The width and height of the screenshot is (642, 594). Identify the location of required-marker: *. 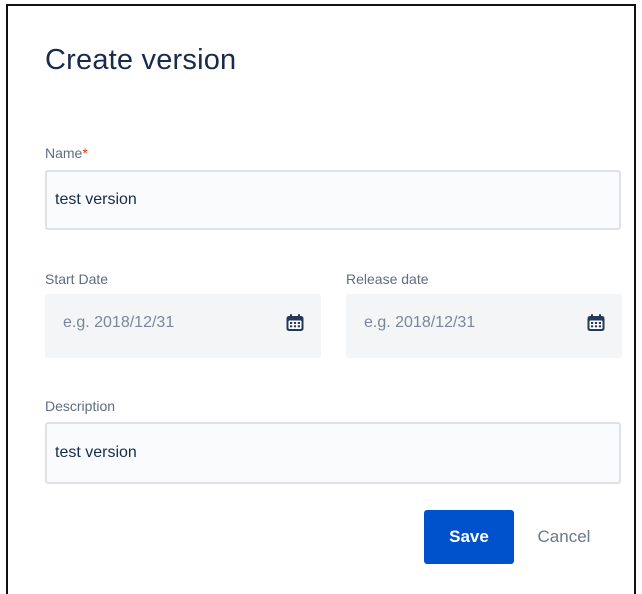
(85, 153).